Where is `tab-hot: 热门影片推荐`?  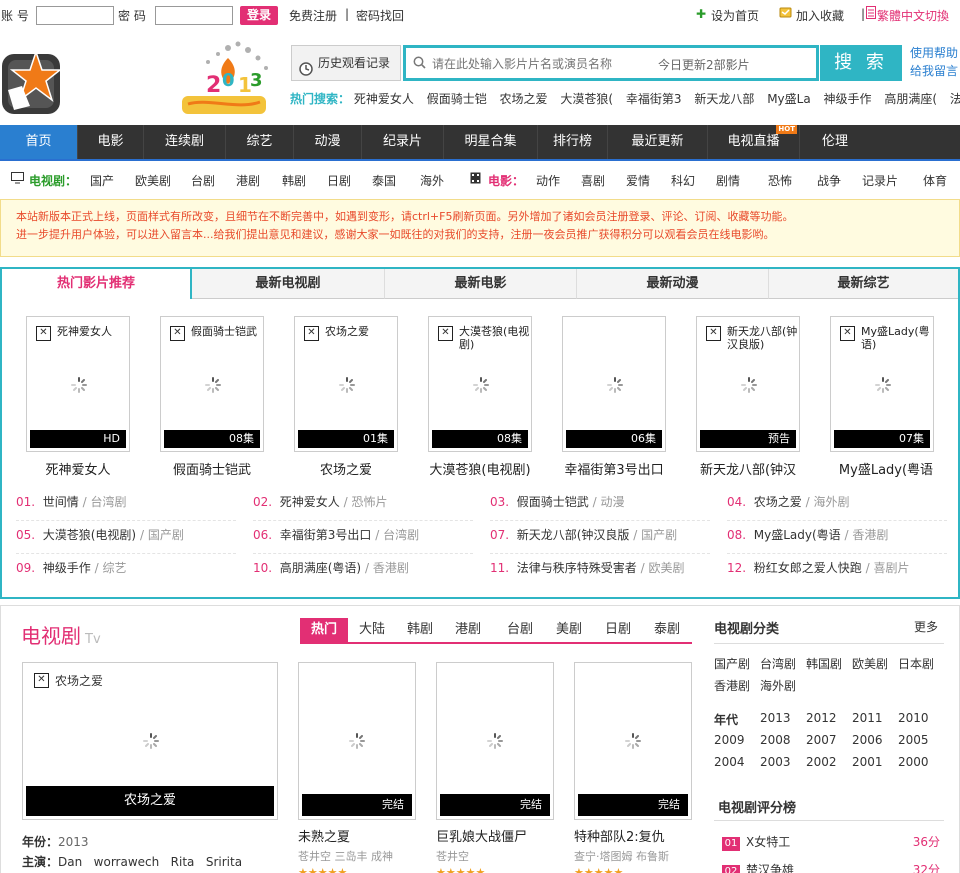 tab-hot: 热门影片推荐 is located at coordinates (97, 284).